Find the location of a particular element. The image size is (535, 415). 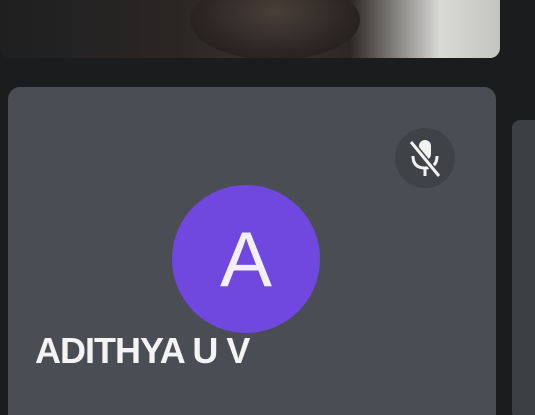

participant-avatar: A is located at coordinates (246, 259).